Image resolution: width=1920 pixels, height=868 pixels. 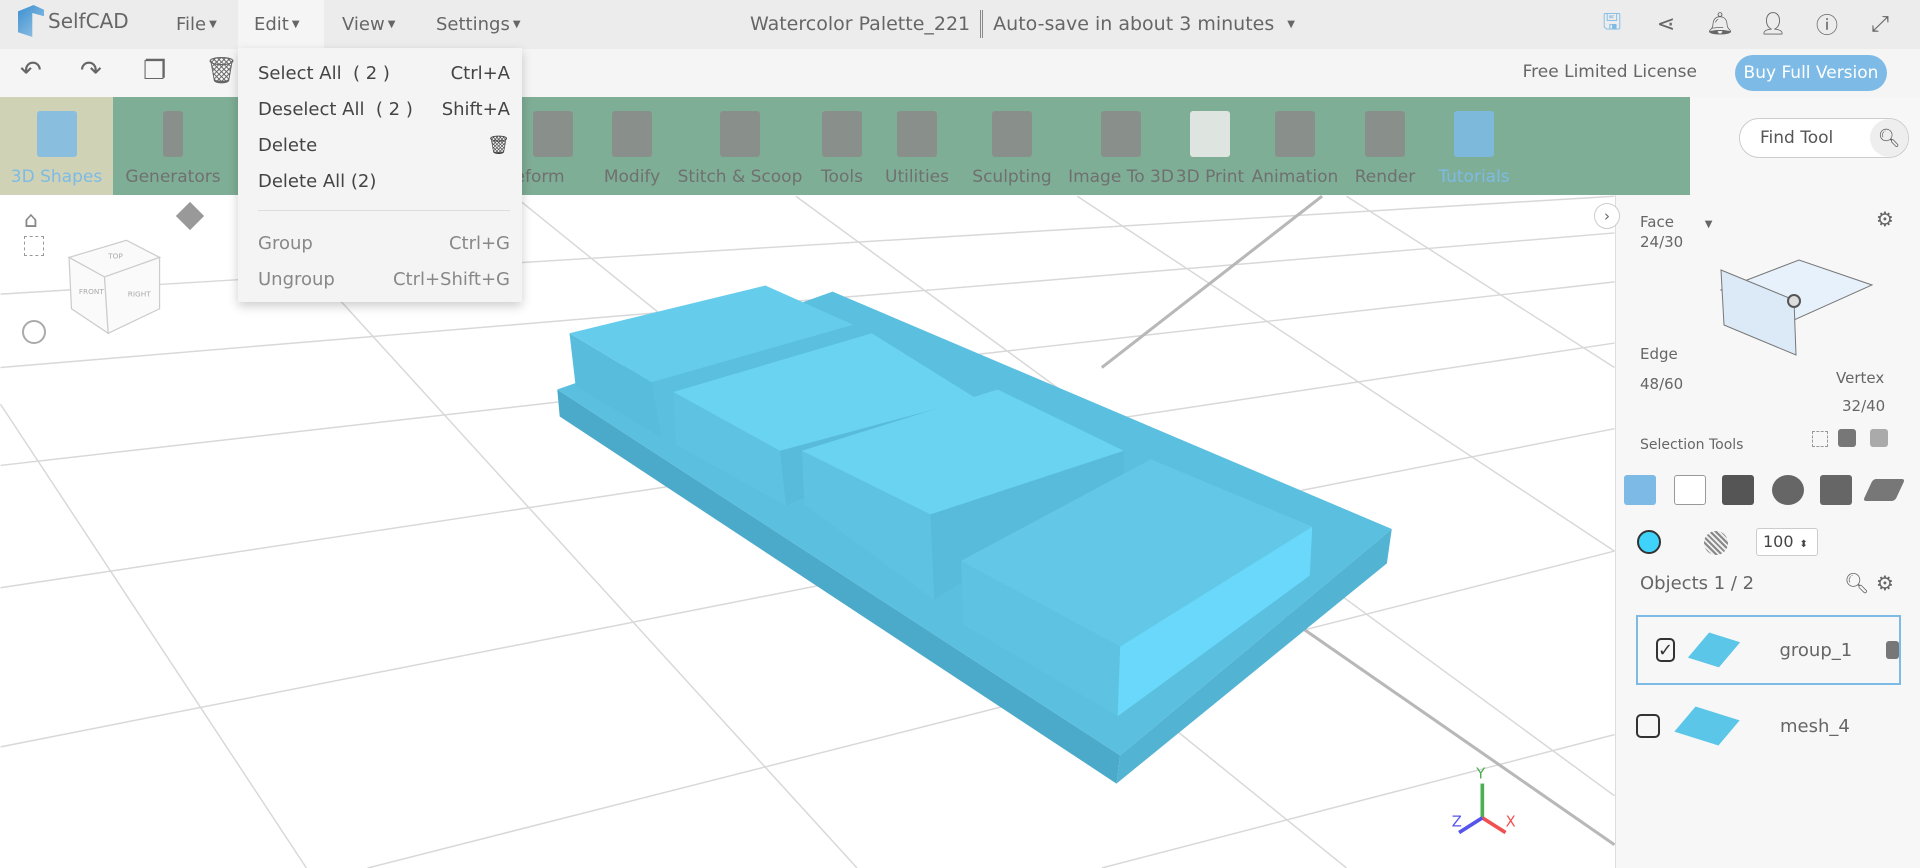 I want to click on menu-settings: Settings ▼, so click(x=478, y=24).